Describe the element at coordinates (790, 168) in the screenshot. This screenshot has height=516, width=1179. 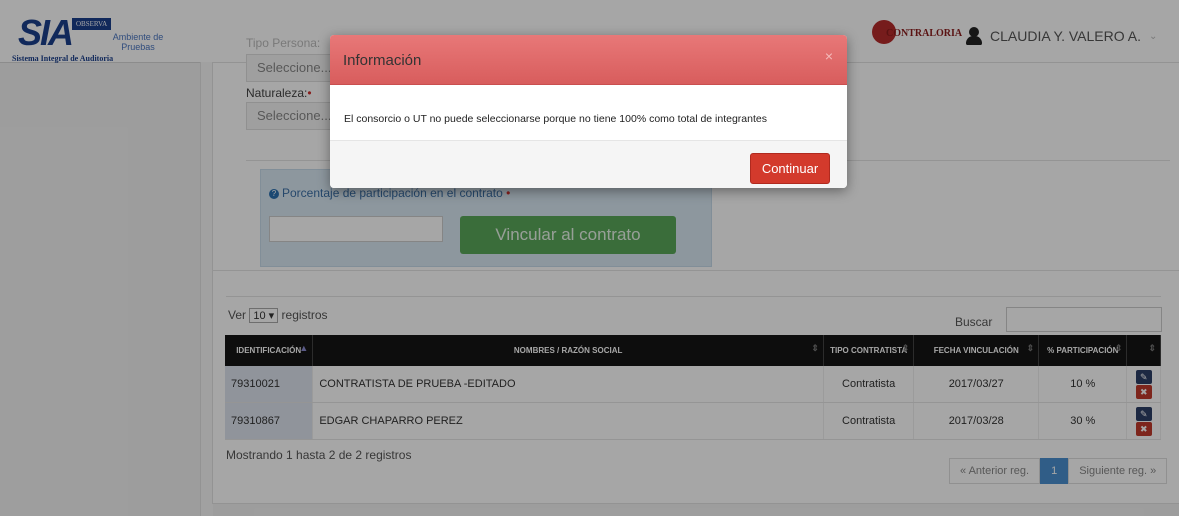
I see `continuar-button: Continuar` at that location.